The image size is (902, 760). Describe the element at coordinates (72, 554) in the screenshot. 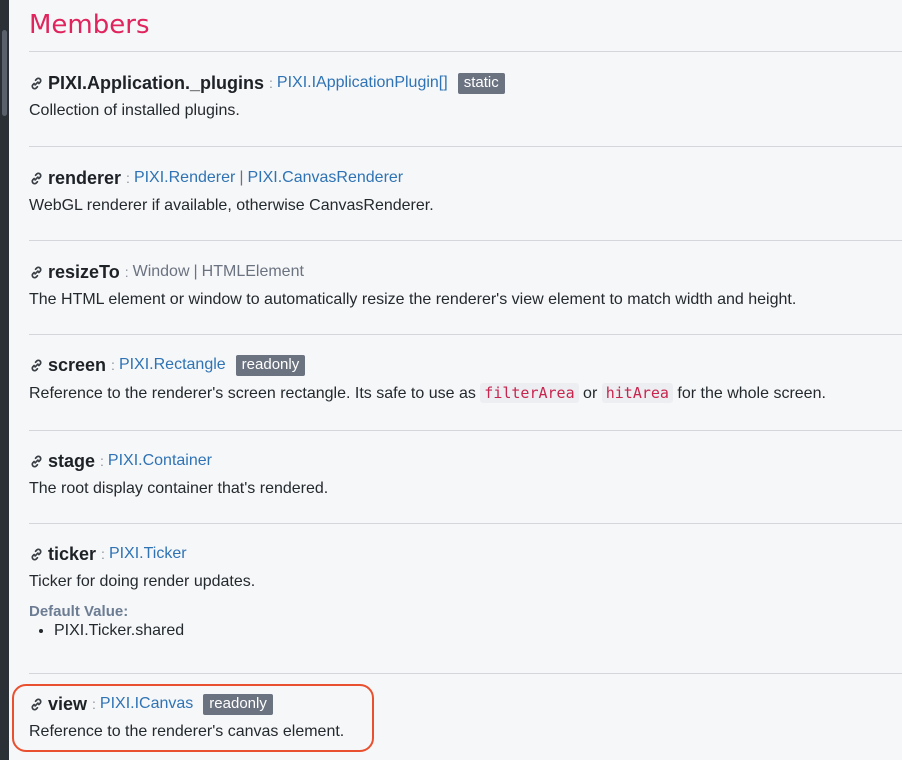

I see `member-name: ticker` at that location.